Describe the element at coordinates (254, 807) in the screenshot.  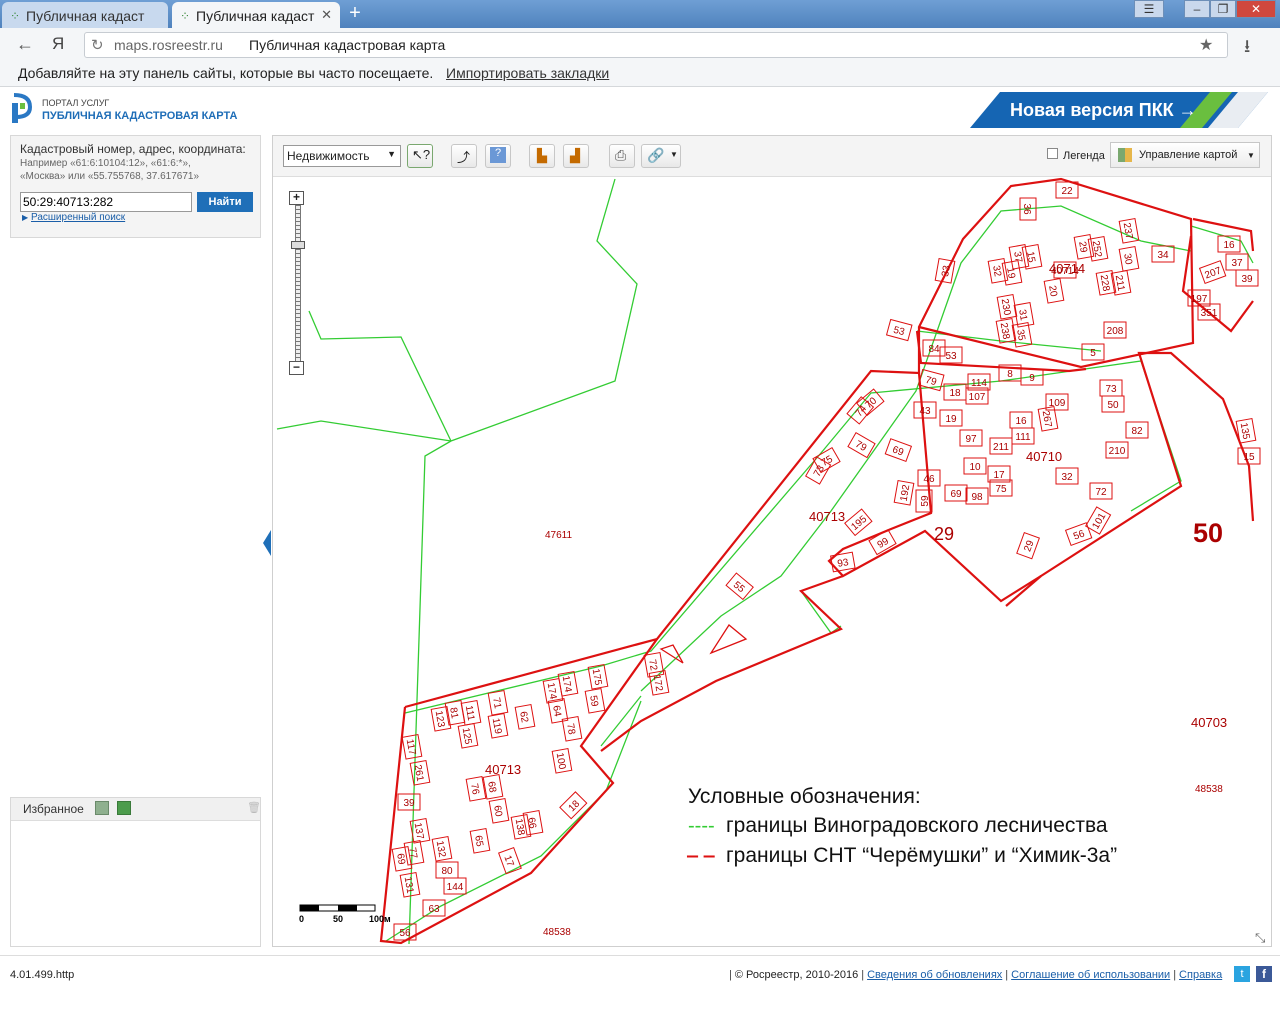
I see `trash-icon: 🗑` at that location.